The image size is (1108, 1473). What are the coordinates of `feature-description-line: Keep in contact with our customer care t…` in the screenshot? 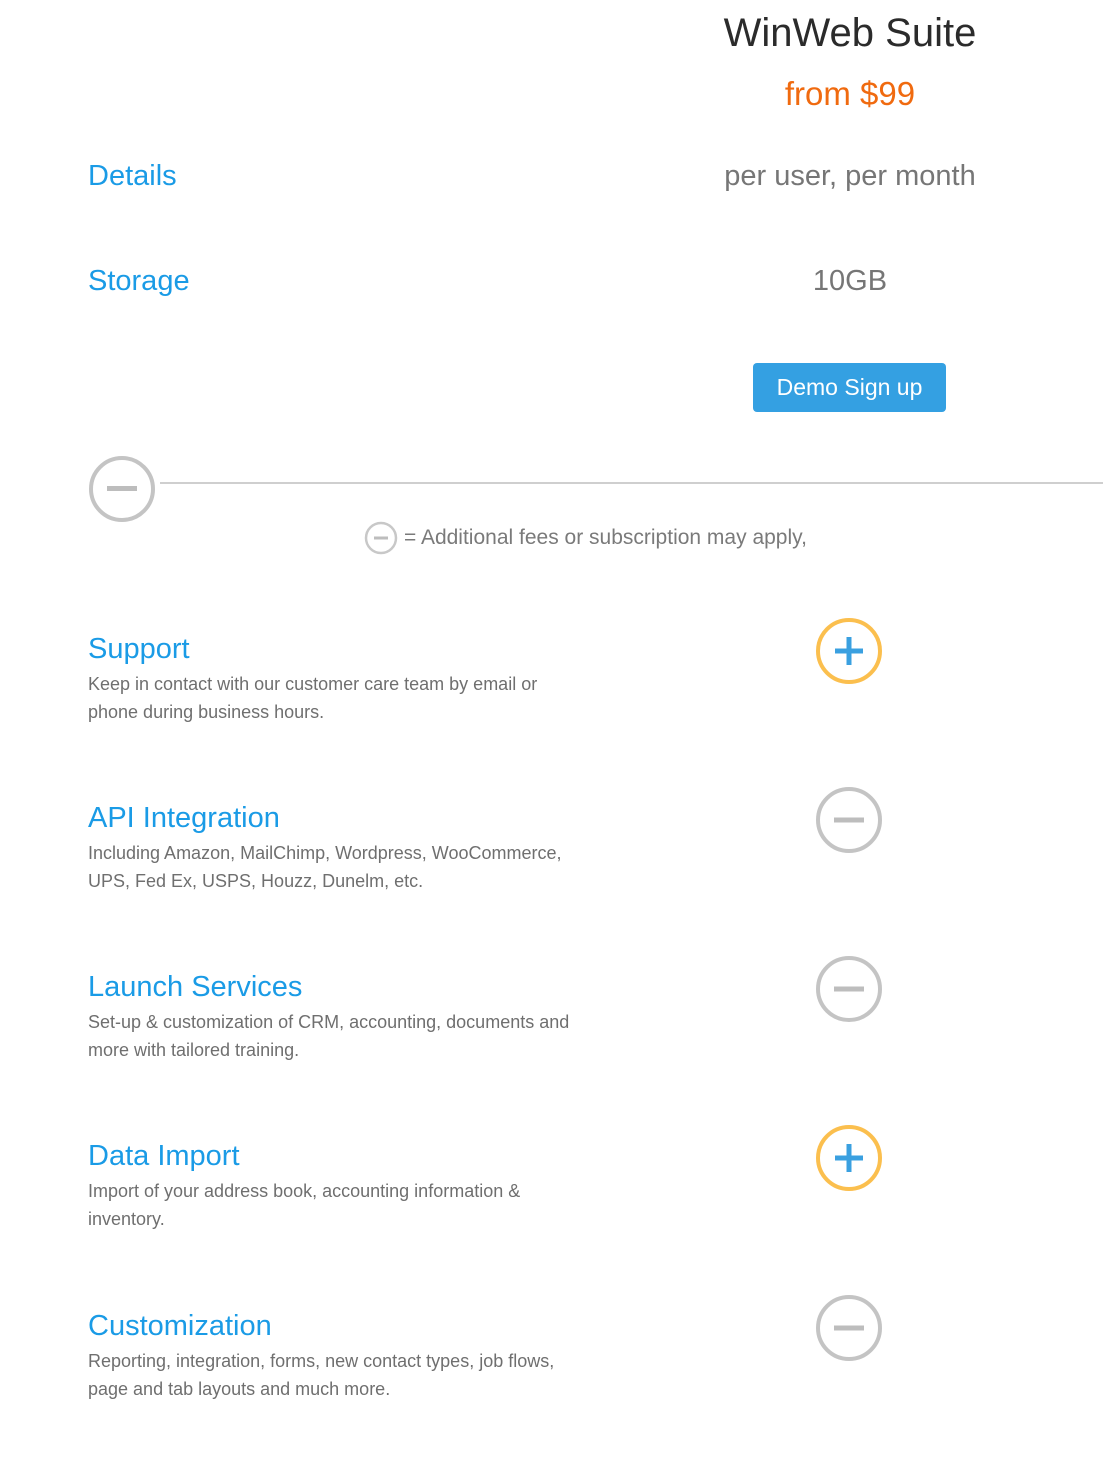 It's located at (313, 684).